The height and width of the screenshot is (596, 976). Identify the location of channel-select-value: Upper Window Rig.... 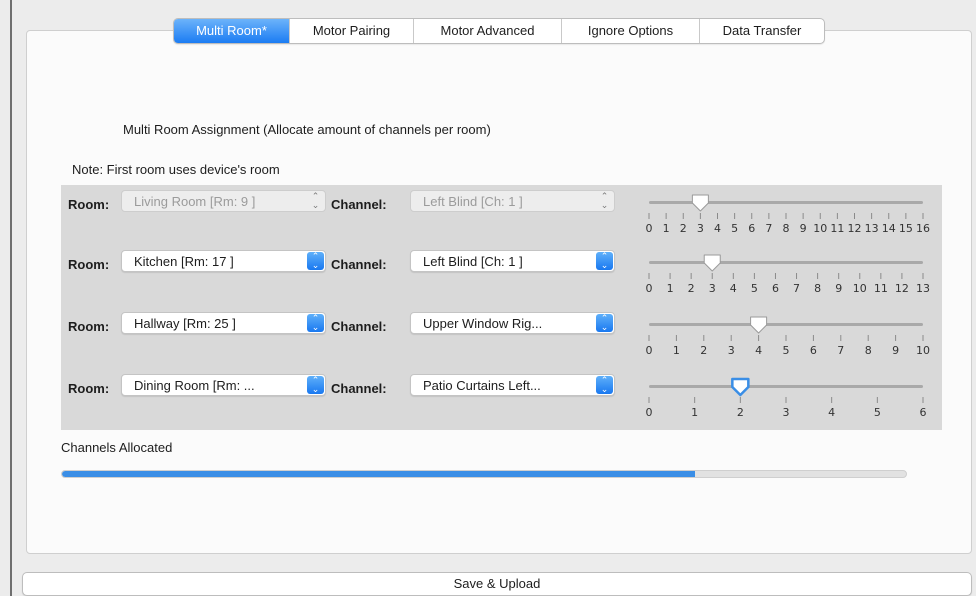
(483, 323).